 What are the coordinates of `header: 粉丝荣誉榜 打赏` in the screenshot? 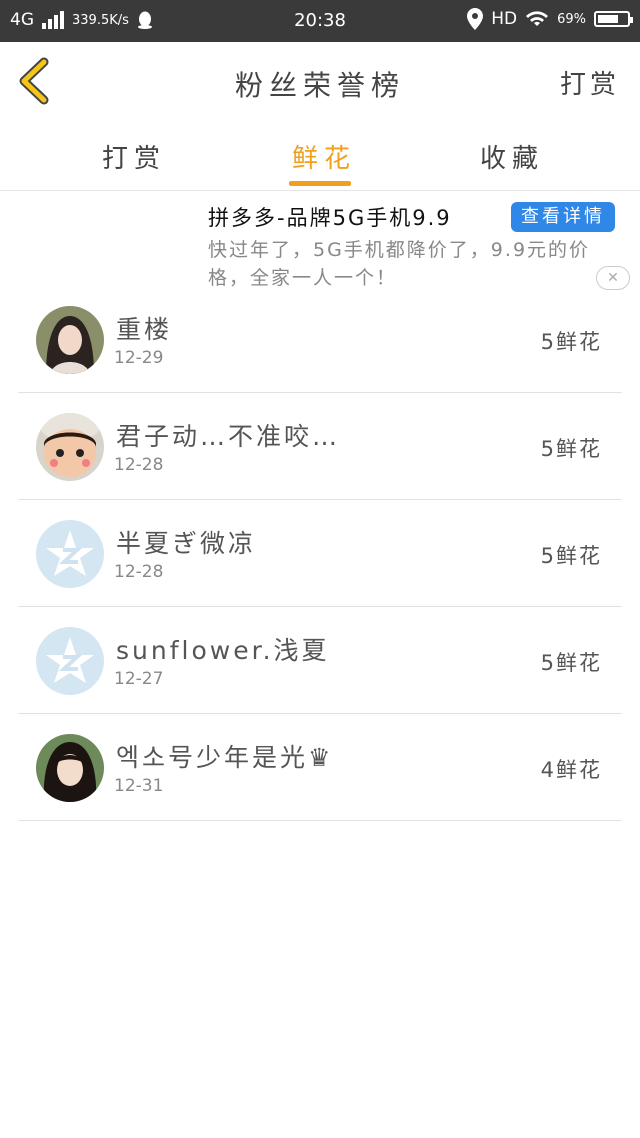 It's located at (320, 81).